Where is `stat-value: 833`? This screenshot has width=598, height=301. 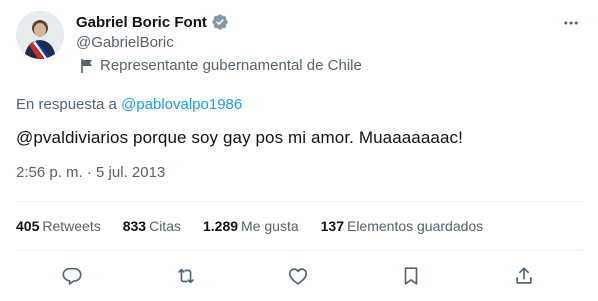 stat-value: 833 is located at coordinates (134, 226).